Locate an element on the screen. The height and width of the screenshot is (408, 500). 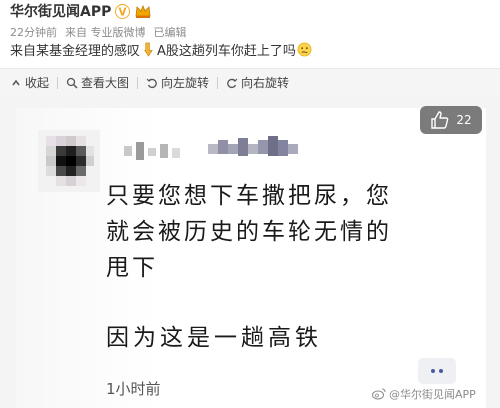
post-client: 来自 专业版微博 is located at coordinates (105, 32).